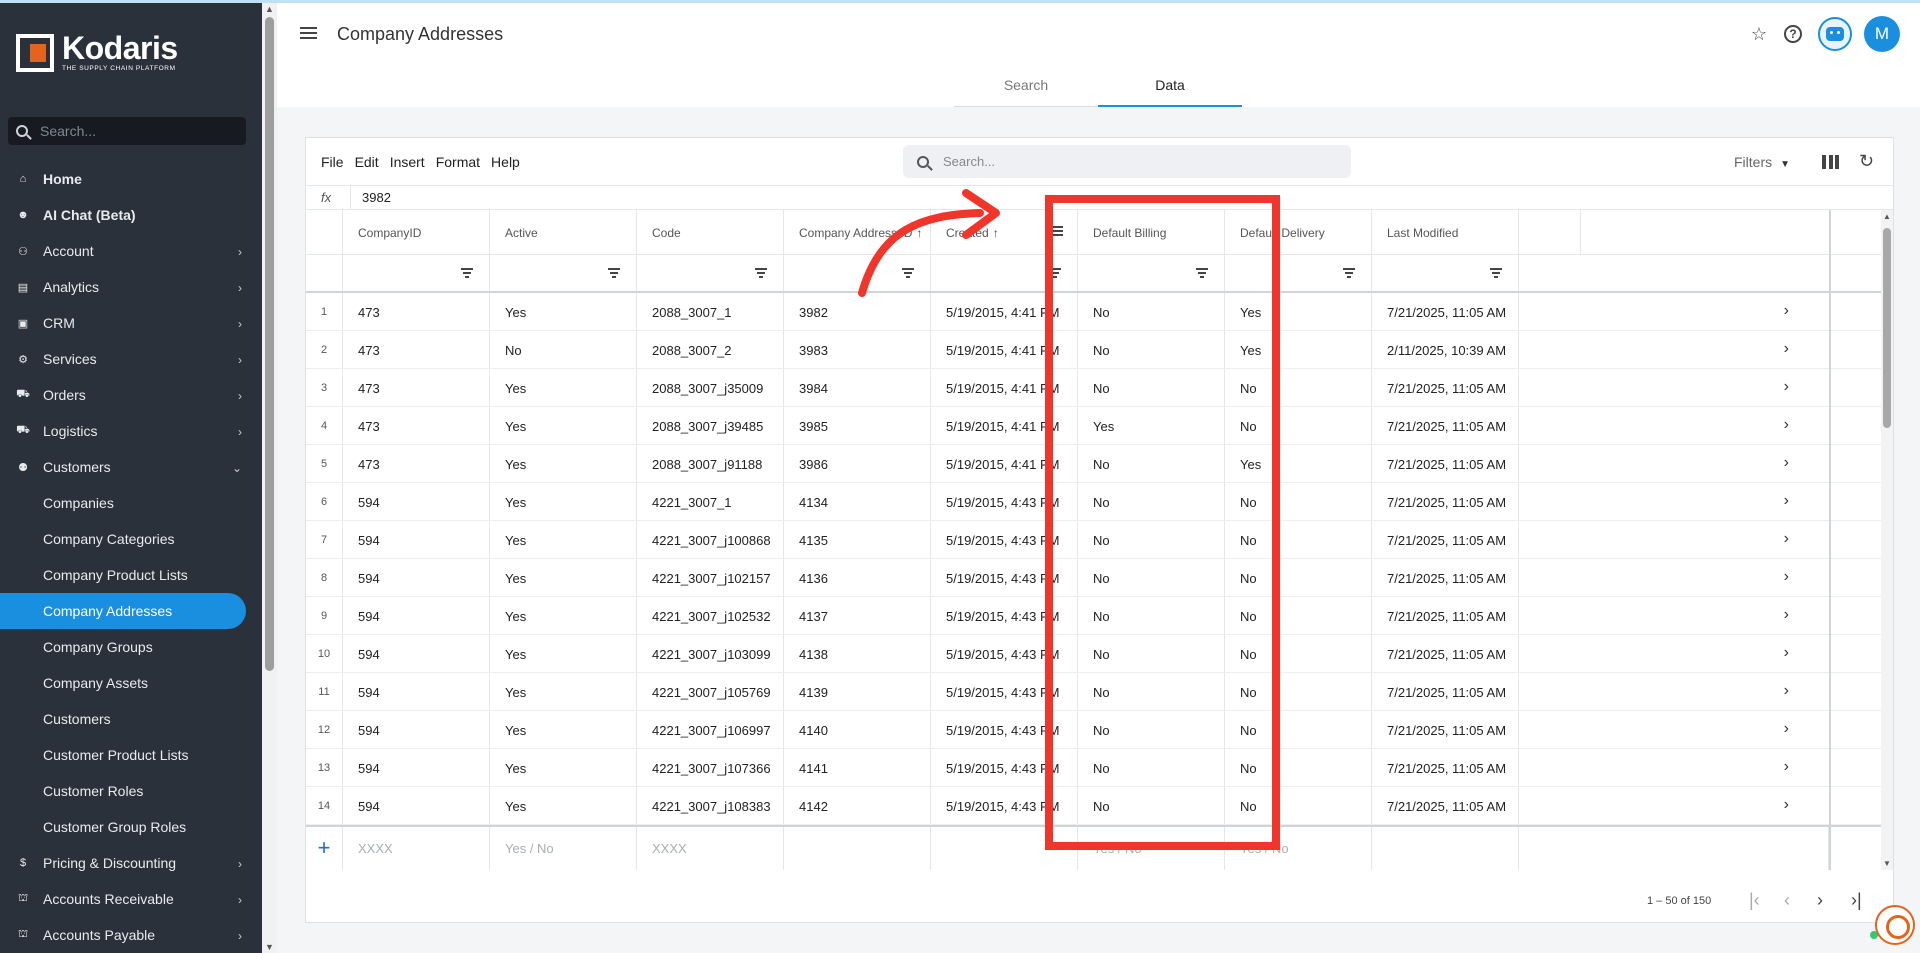 Image resolution: width=1920 pixels, height=953 pixels. I want to click on filters-dropdown: Filters ▼, so click(1762, 162).